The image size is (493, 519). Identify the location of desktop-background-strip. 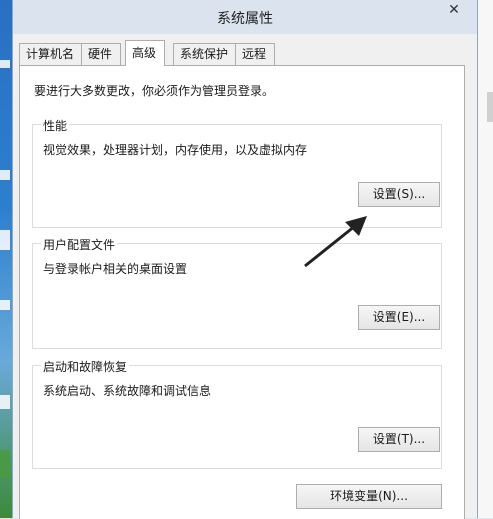
(6, 259).